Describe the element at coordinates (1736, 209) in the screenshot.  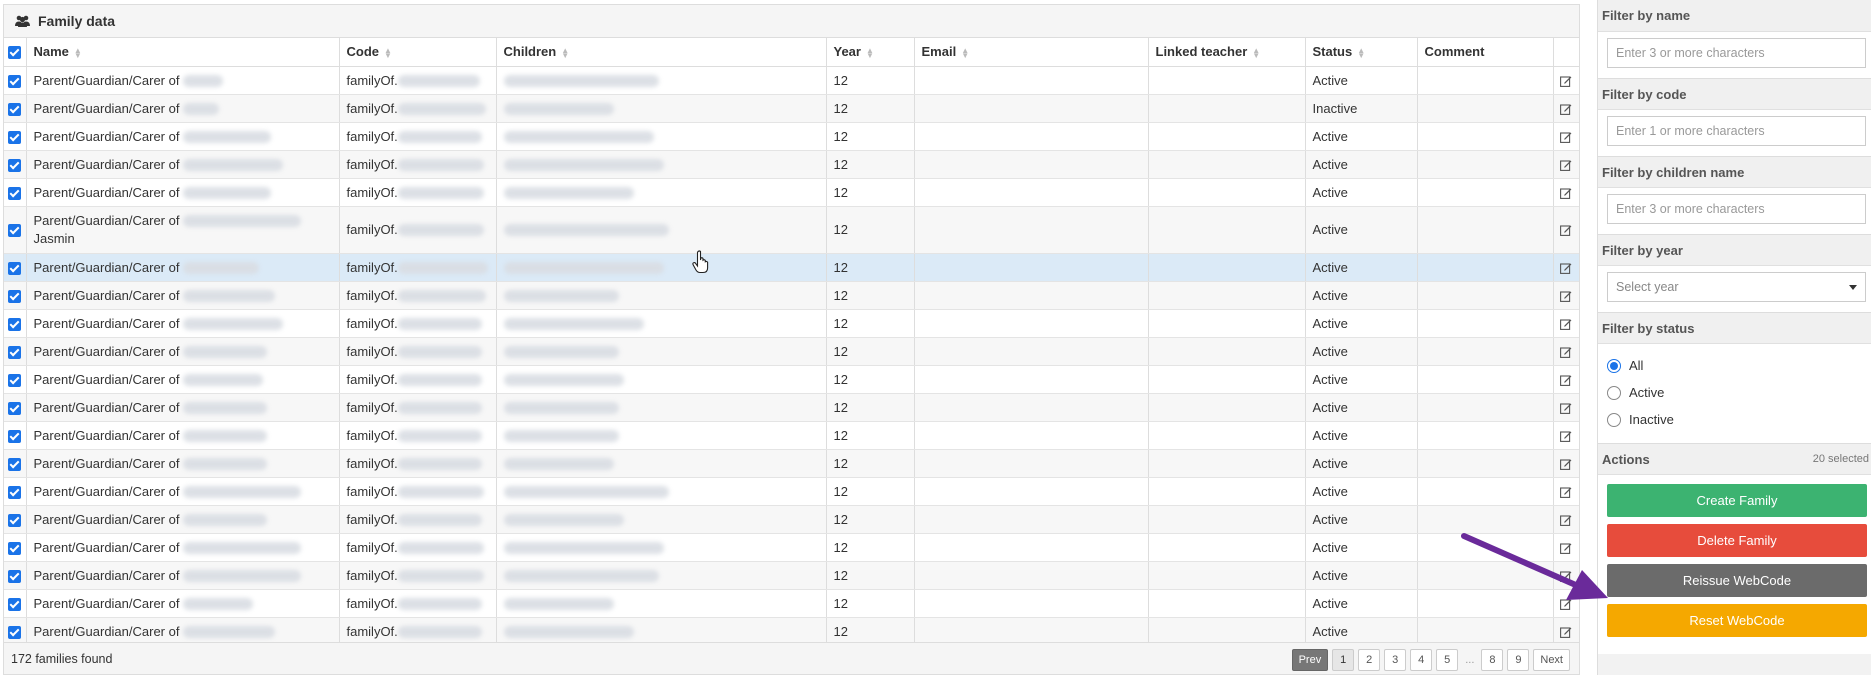
I see `filter-children-input` at that location.